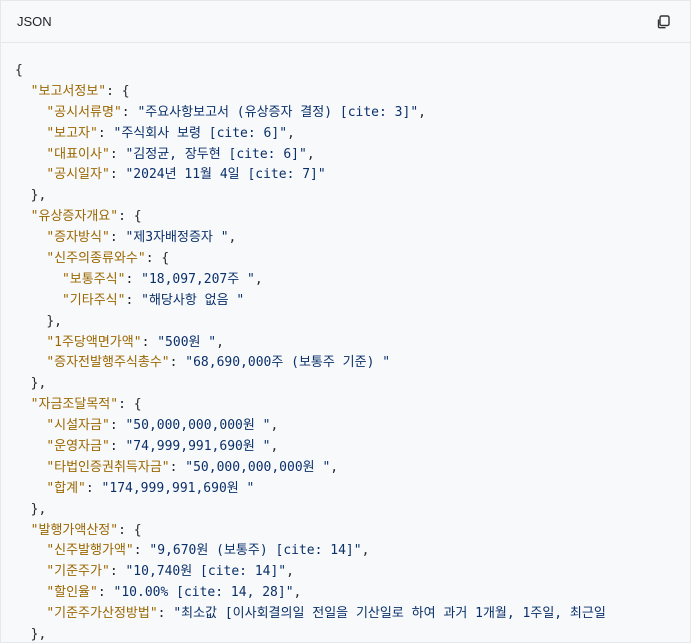 Image resolution: width=691 pixels, height=643 pixels. I want to click on json-string-value: "10,740원 [cite: 14]", so click(206, 572).